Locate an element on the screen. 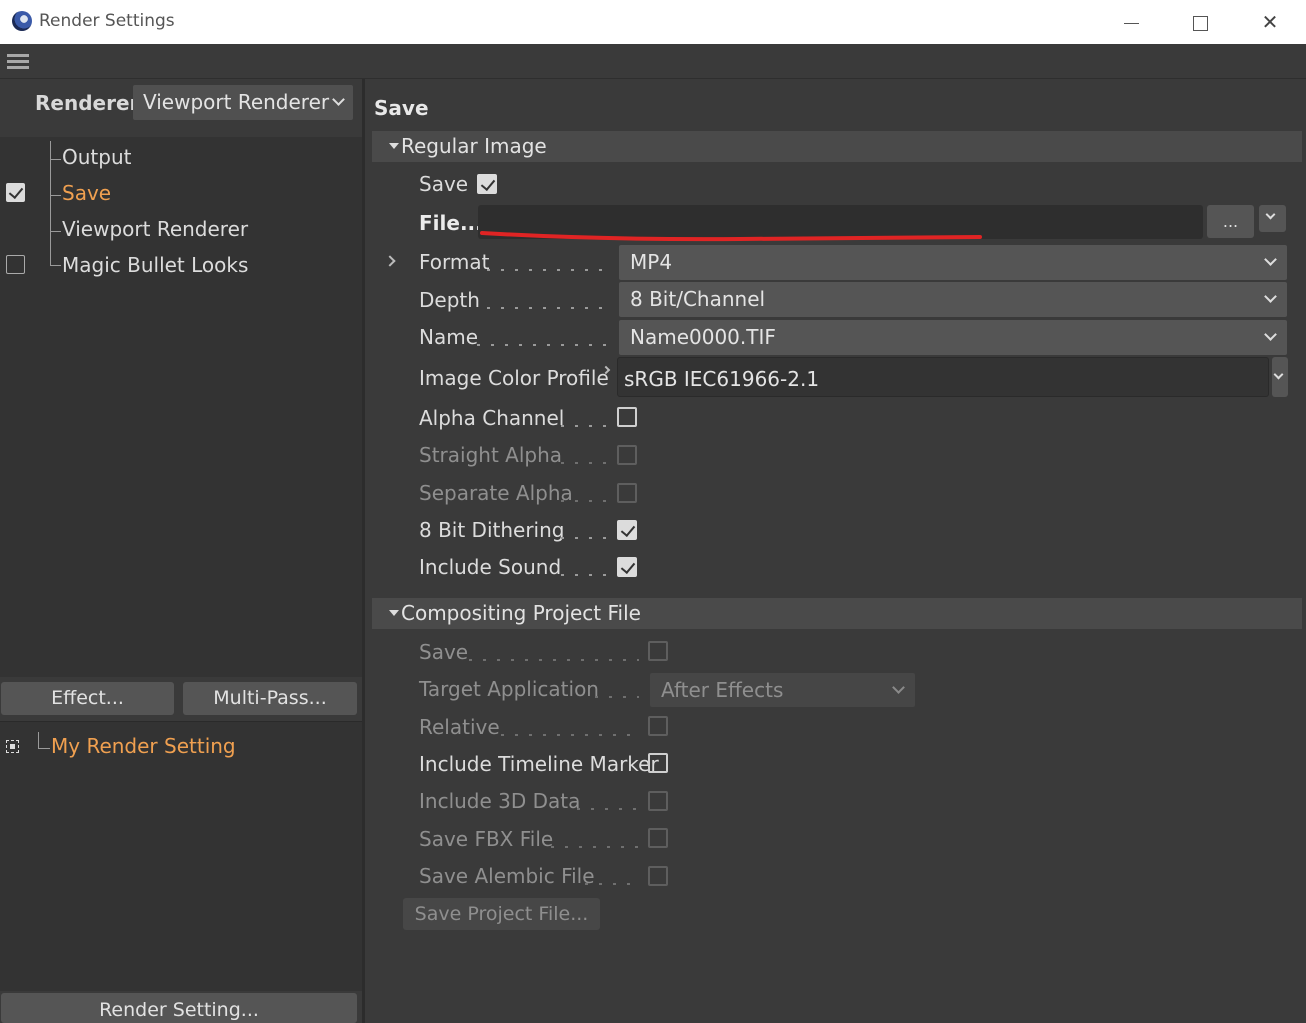 The height and width of the screenshot is (1023, 1306). tree-item-viewport-renderer: Viewport Renderer is located at coordinates (155, 229).